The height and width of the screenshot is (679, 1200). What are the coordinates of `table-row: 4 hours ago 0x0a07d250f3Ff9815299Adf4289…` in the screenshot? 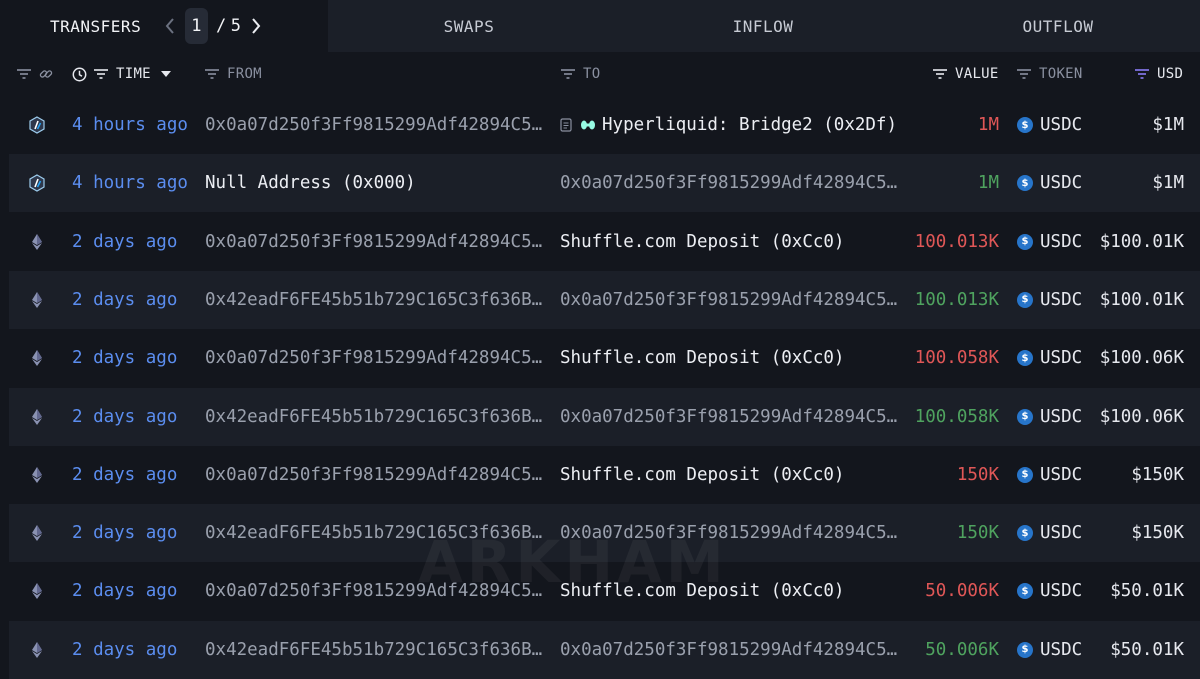 It's located at (604, 125).